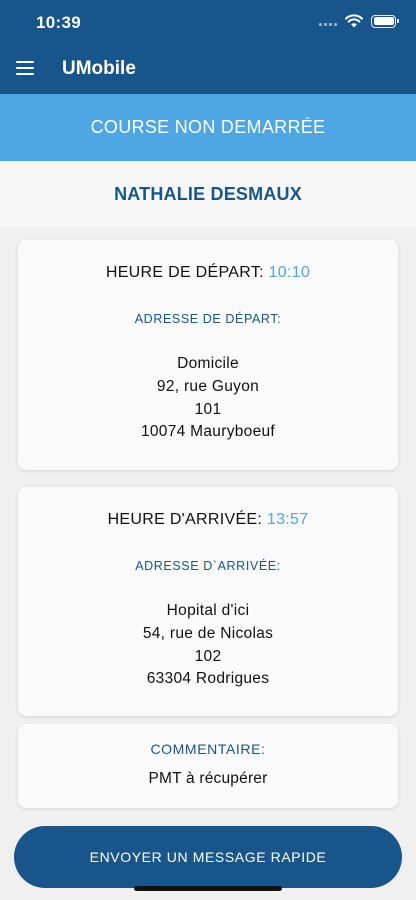 The height and width of the screenshot is (900, 416). I want to click on hamburger-menu-icon, so click(25, 68).